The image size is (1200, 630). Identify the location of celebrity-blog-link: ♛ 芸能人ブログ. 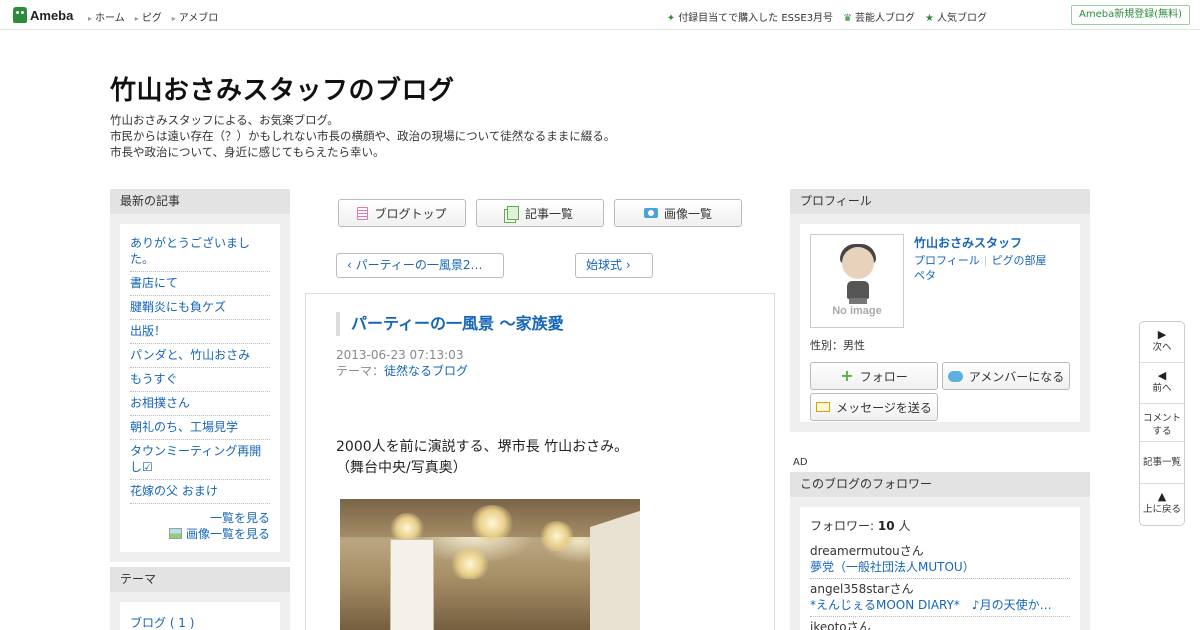
(879, 16).